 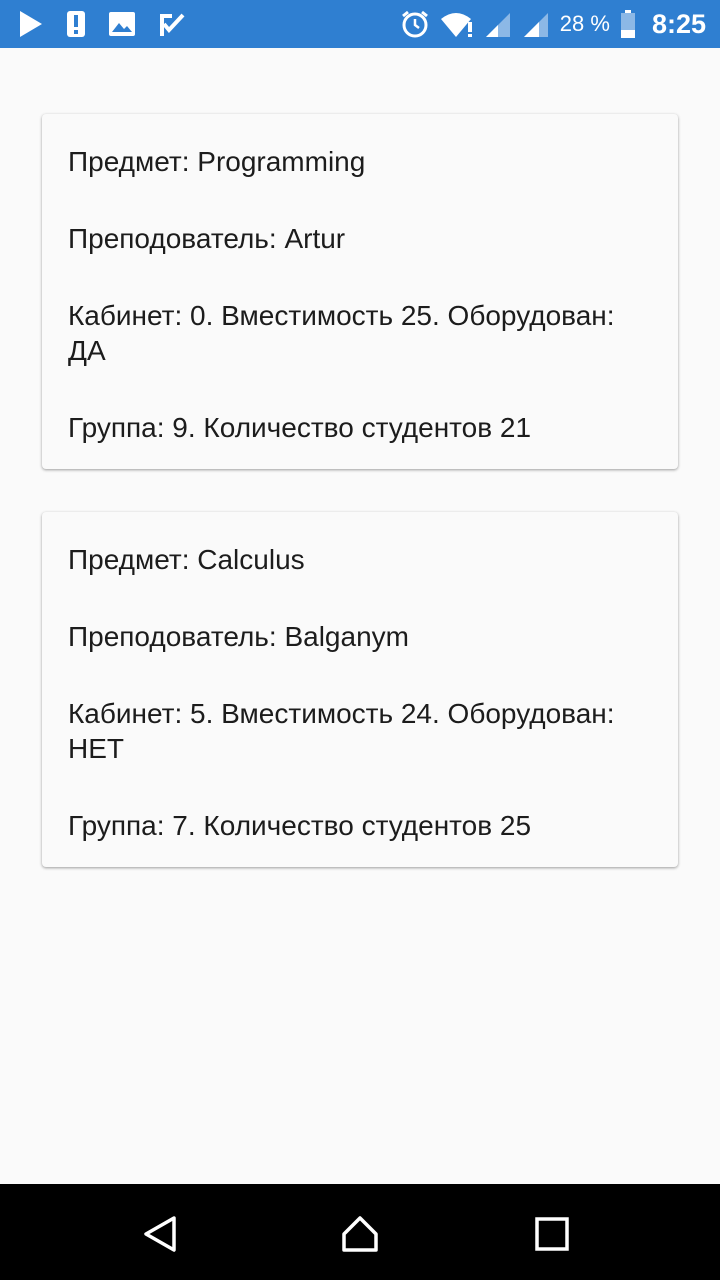 I want to click on alarm-icon, so click(x=414, y=24).